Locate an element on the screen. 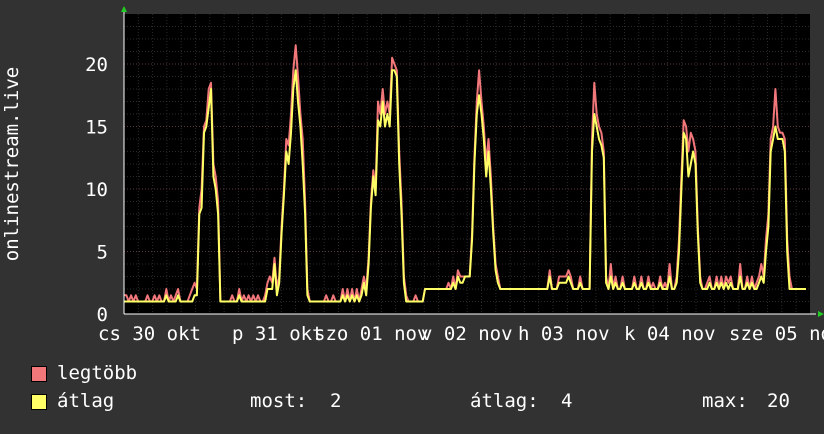 The height and width of the screenshot is (434, 824). legend-swatch-max is located at coordinates (39, 374).